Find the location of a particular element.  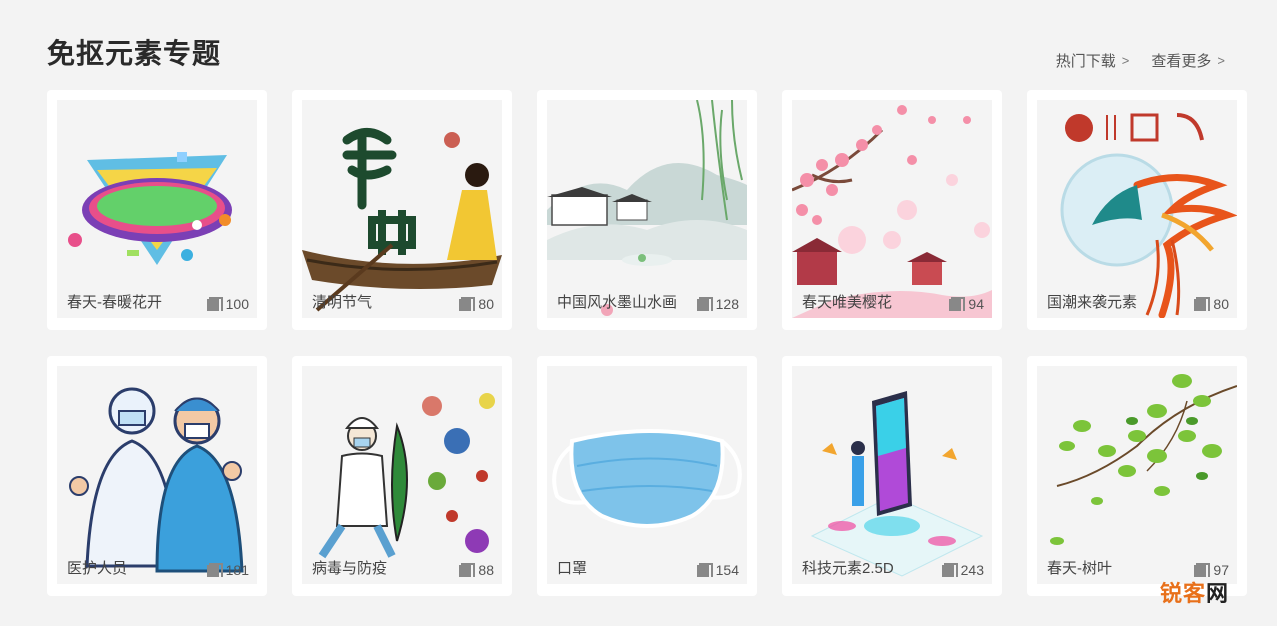

count-value: 100 is located at coordinates (237, 304).